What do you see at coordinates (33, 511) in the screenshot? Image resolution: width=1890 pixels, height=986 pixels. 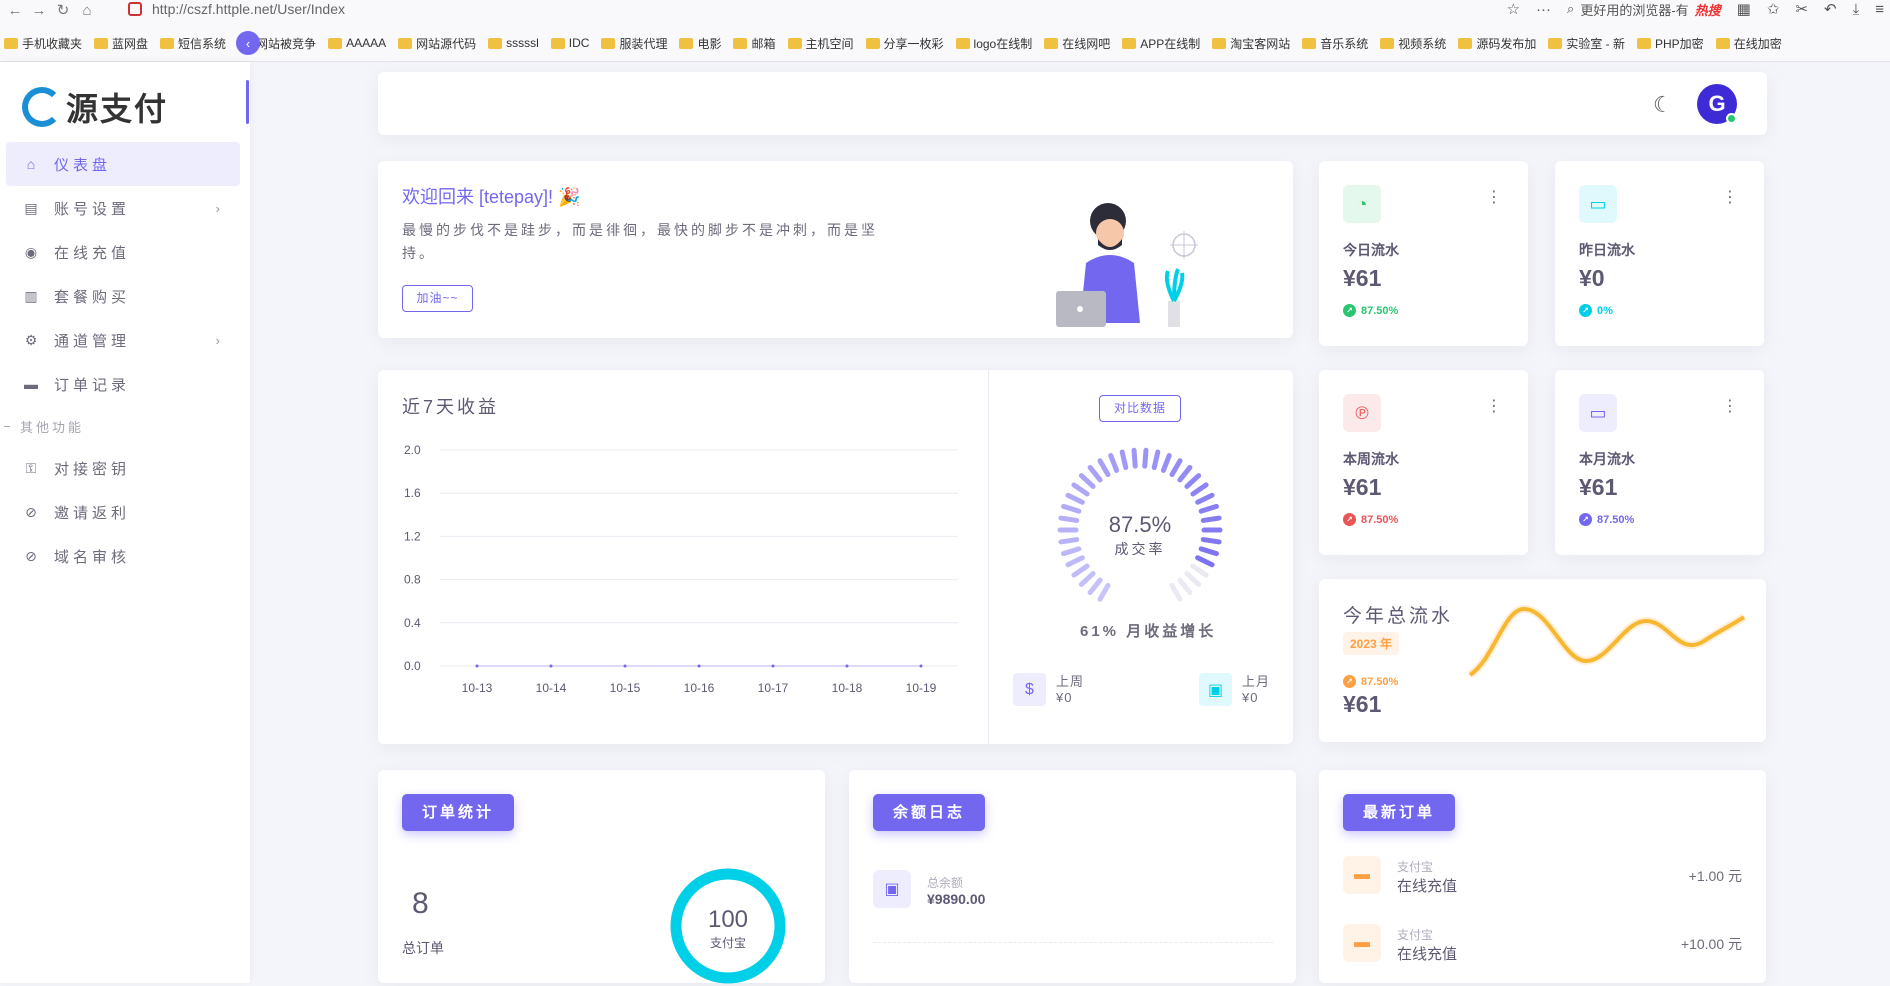 I see `link-icon: ⊘` at bounding box center [33, 511].